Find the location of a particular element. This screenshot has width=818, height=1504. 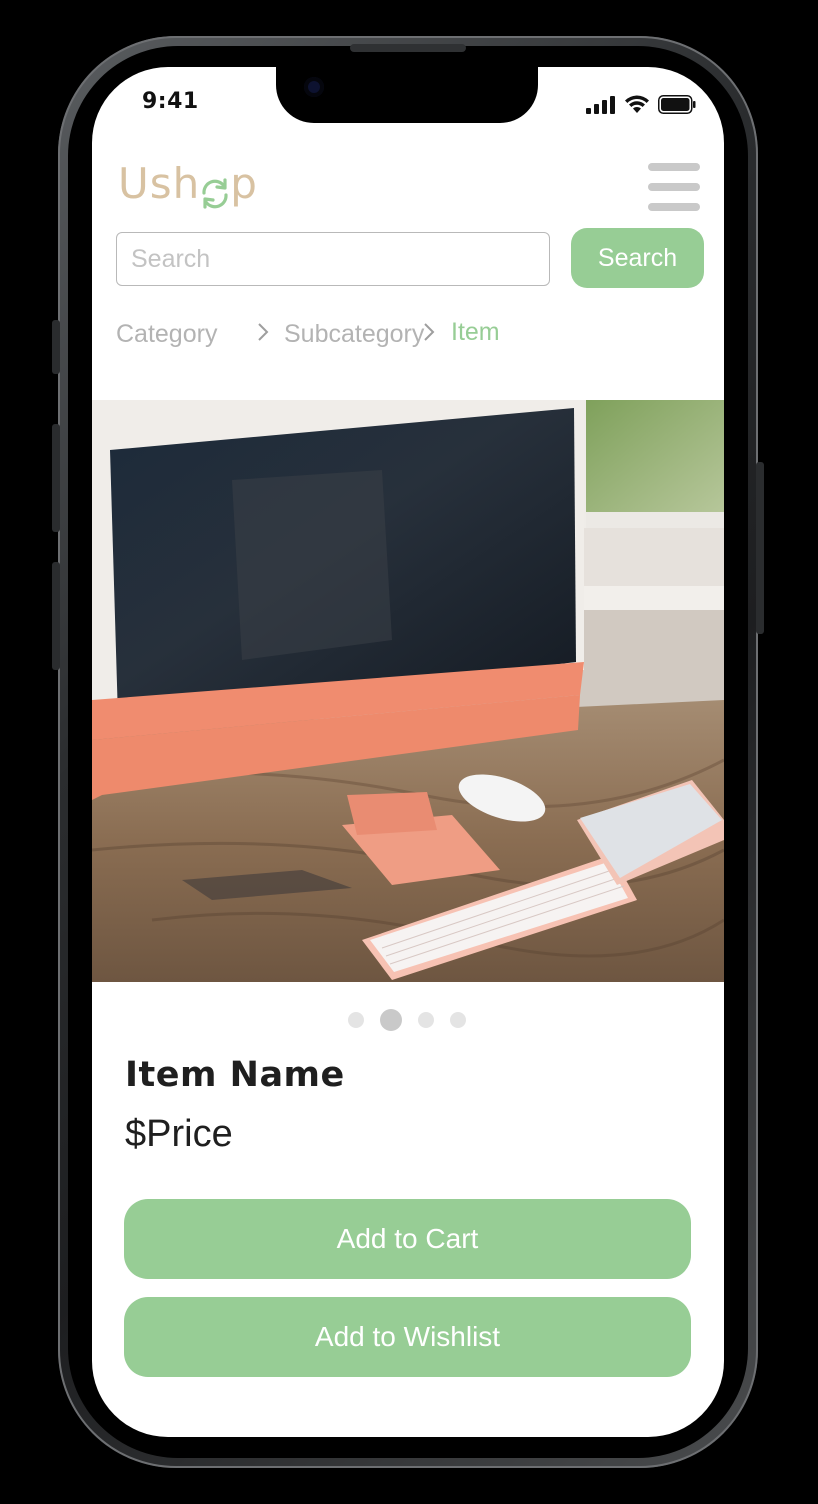

search-input is located at coordinates (333, 259).